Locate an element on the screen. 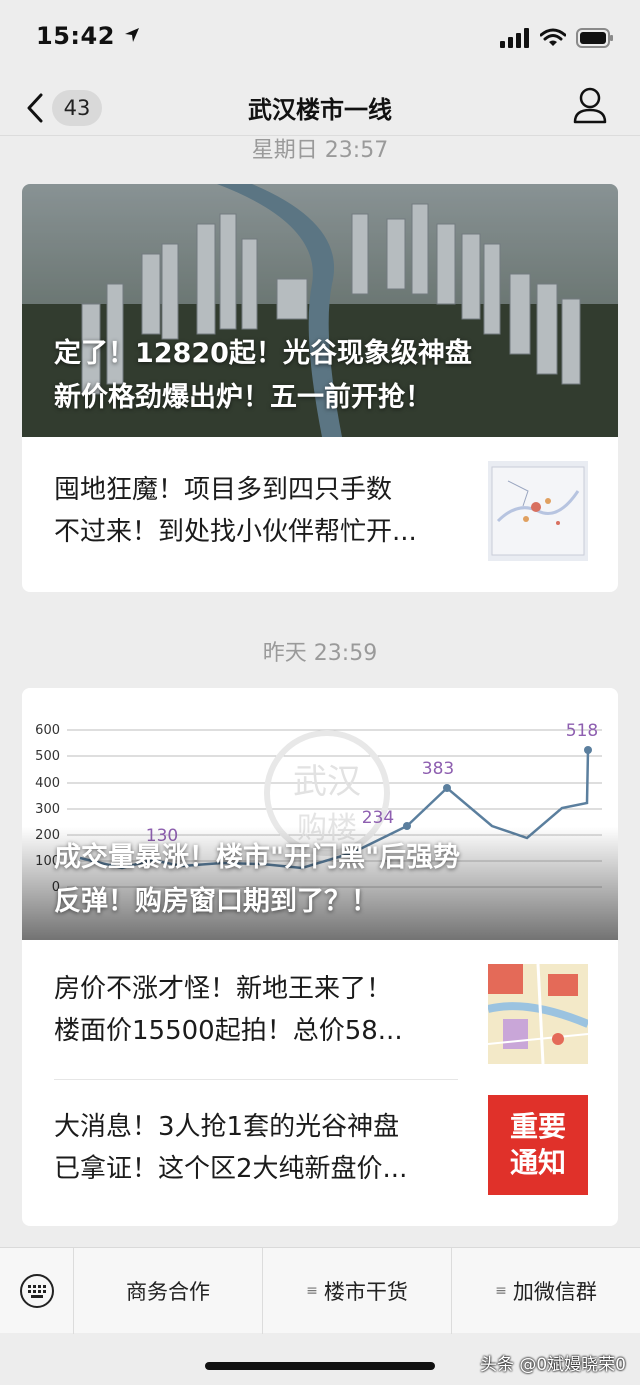 The image size is (640, 1385). status-time: 15:42 is located at coordinates (88, 36).